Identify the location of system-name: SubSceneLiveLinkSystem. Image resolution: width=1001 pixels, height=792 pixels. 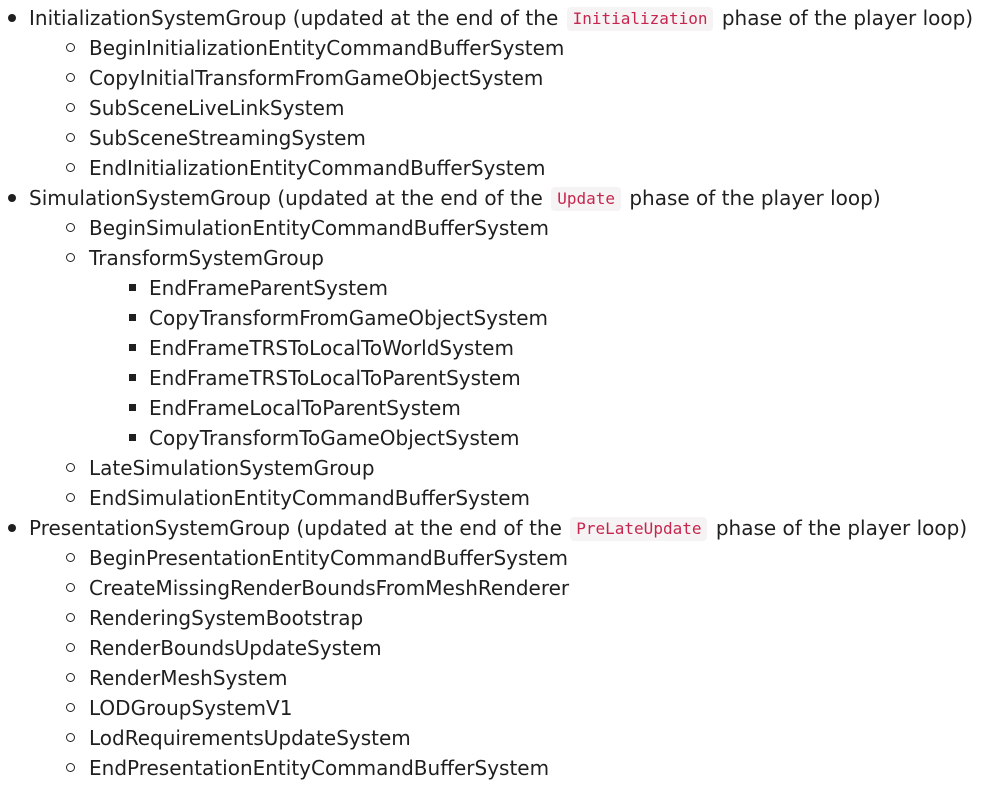
(217, 108).